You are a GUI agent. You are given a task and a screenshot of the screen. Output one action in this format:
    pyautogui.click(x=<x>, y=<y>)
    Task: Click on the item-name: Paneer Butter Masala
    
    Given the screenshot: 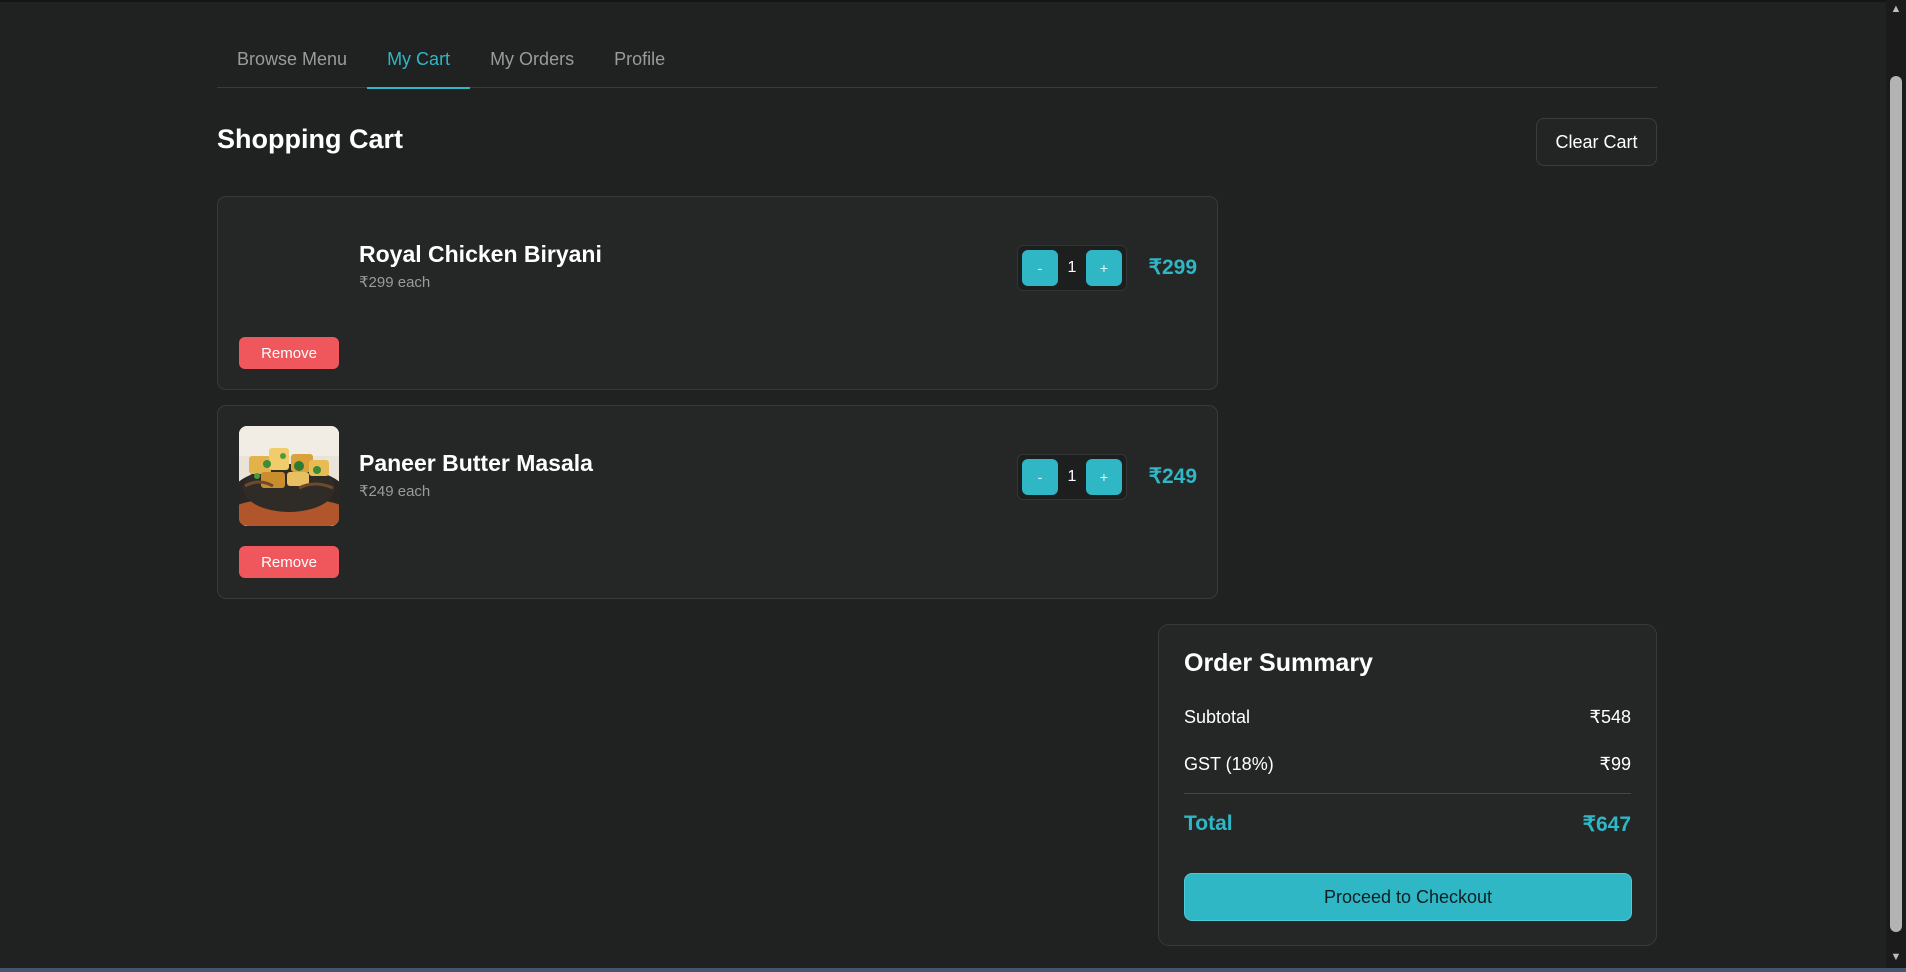 What is the action you would take?
    pyautogui.click(x=476, y=463)
    